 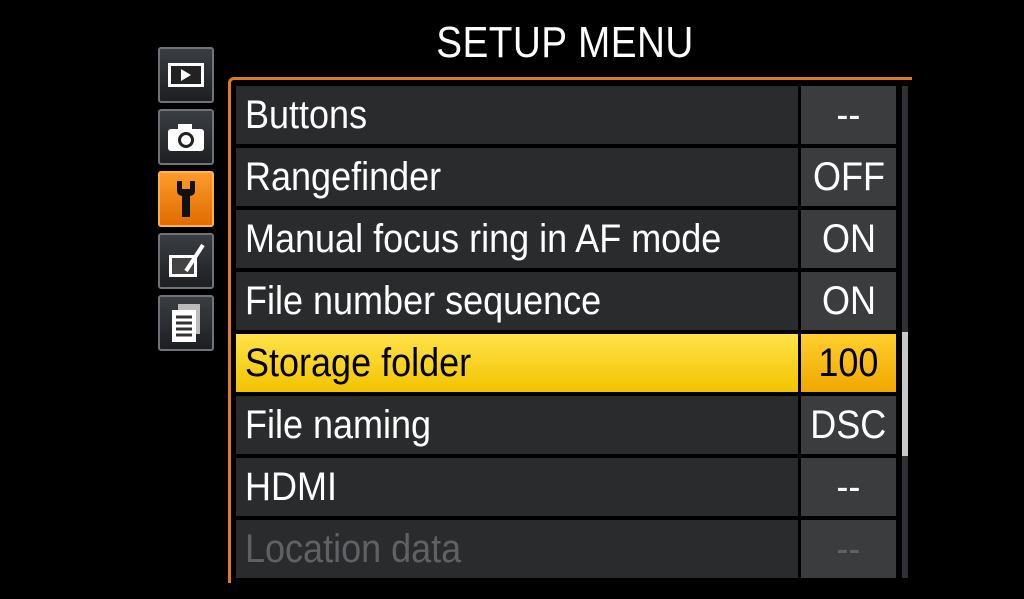 I want to click on camera-icon, so click(x=186, y=137).